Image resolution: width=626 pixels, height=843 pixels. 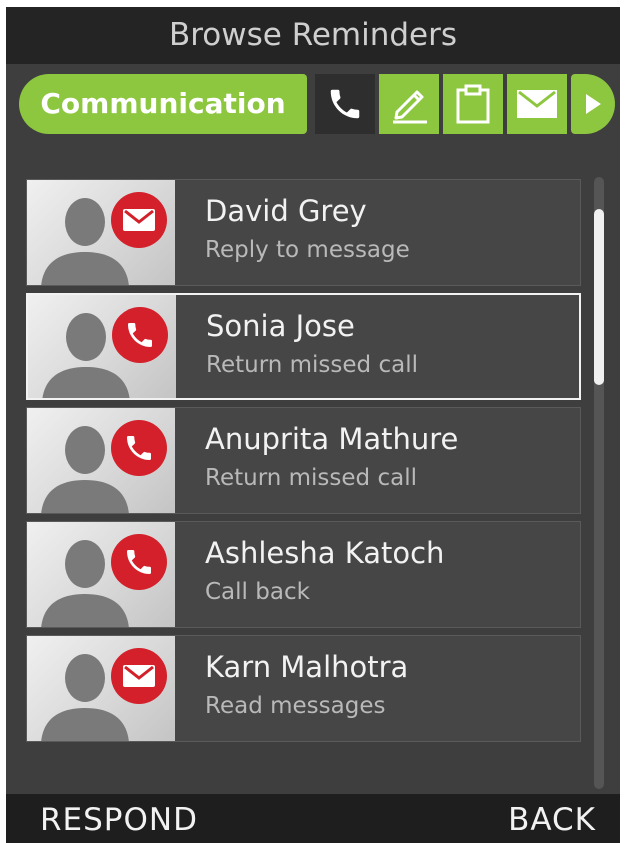 What do you see at coordinates (303, 346) in the screenshot?
I see `reminder-row-selected: Sonia Jose Return missed call` at bounding box center [303, 346].